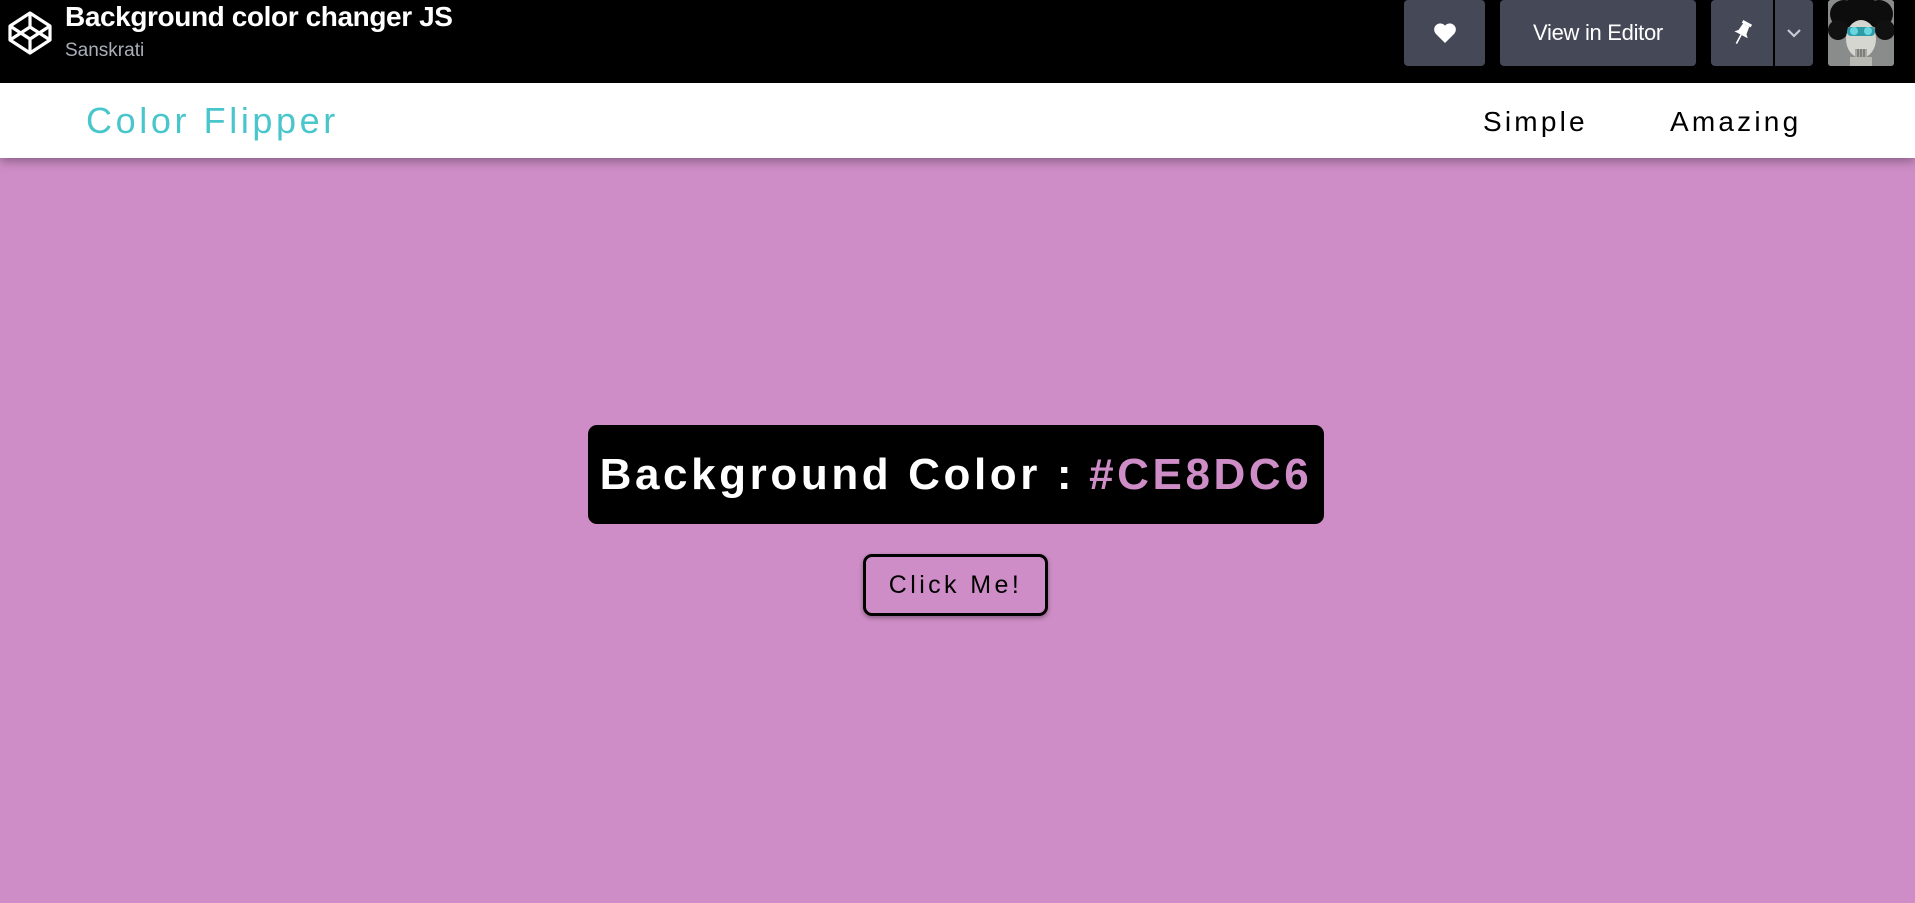  I want to click on nav-link-amazing: Amazing, so click(1735, 122).